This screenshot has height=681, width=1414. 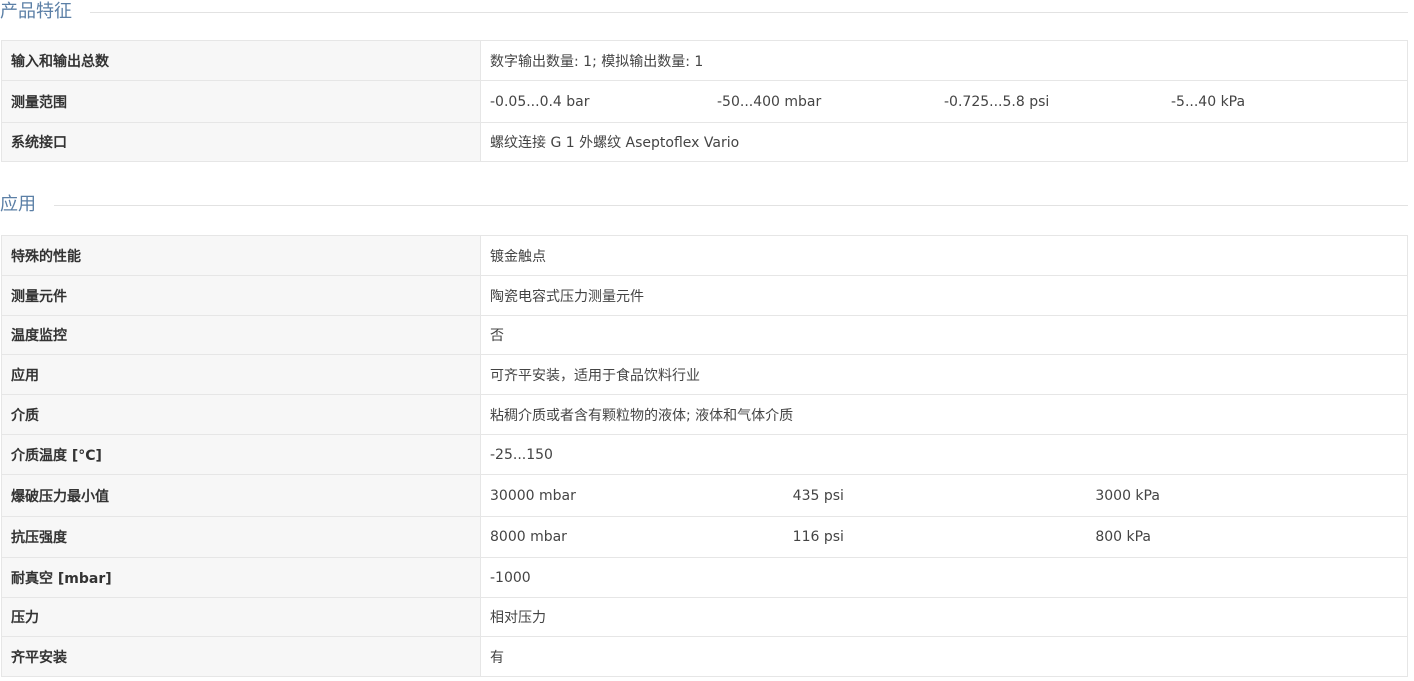 I want to click on table-row: 系统接口 螺纹连接 G 1 外螺纹 Aseptoflex Vario, so click(x=704, y=142).